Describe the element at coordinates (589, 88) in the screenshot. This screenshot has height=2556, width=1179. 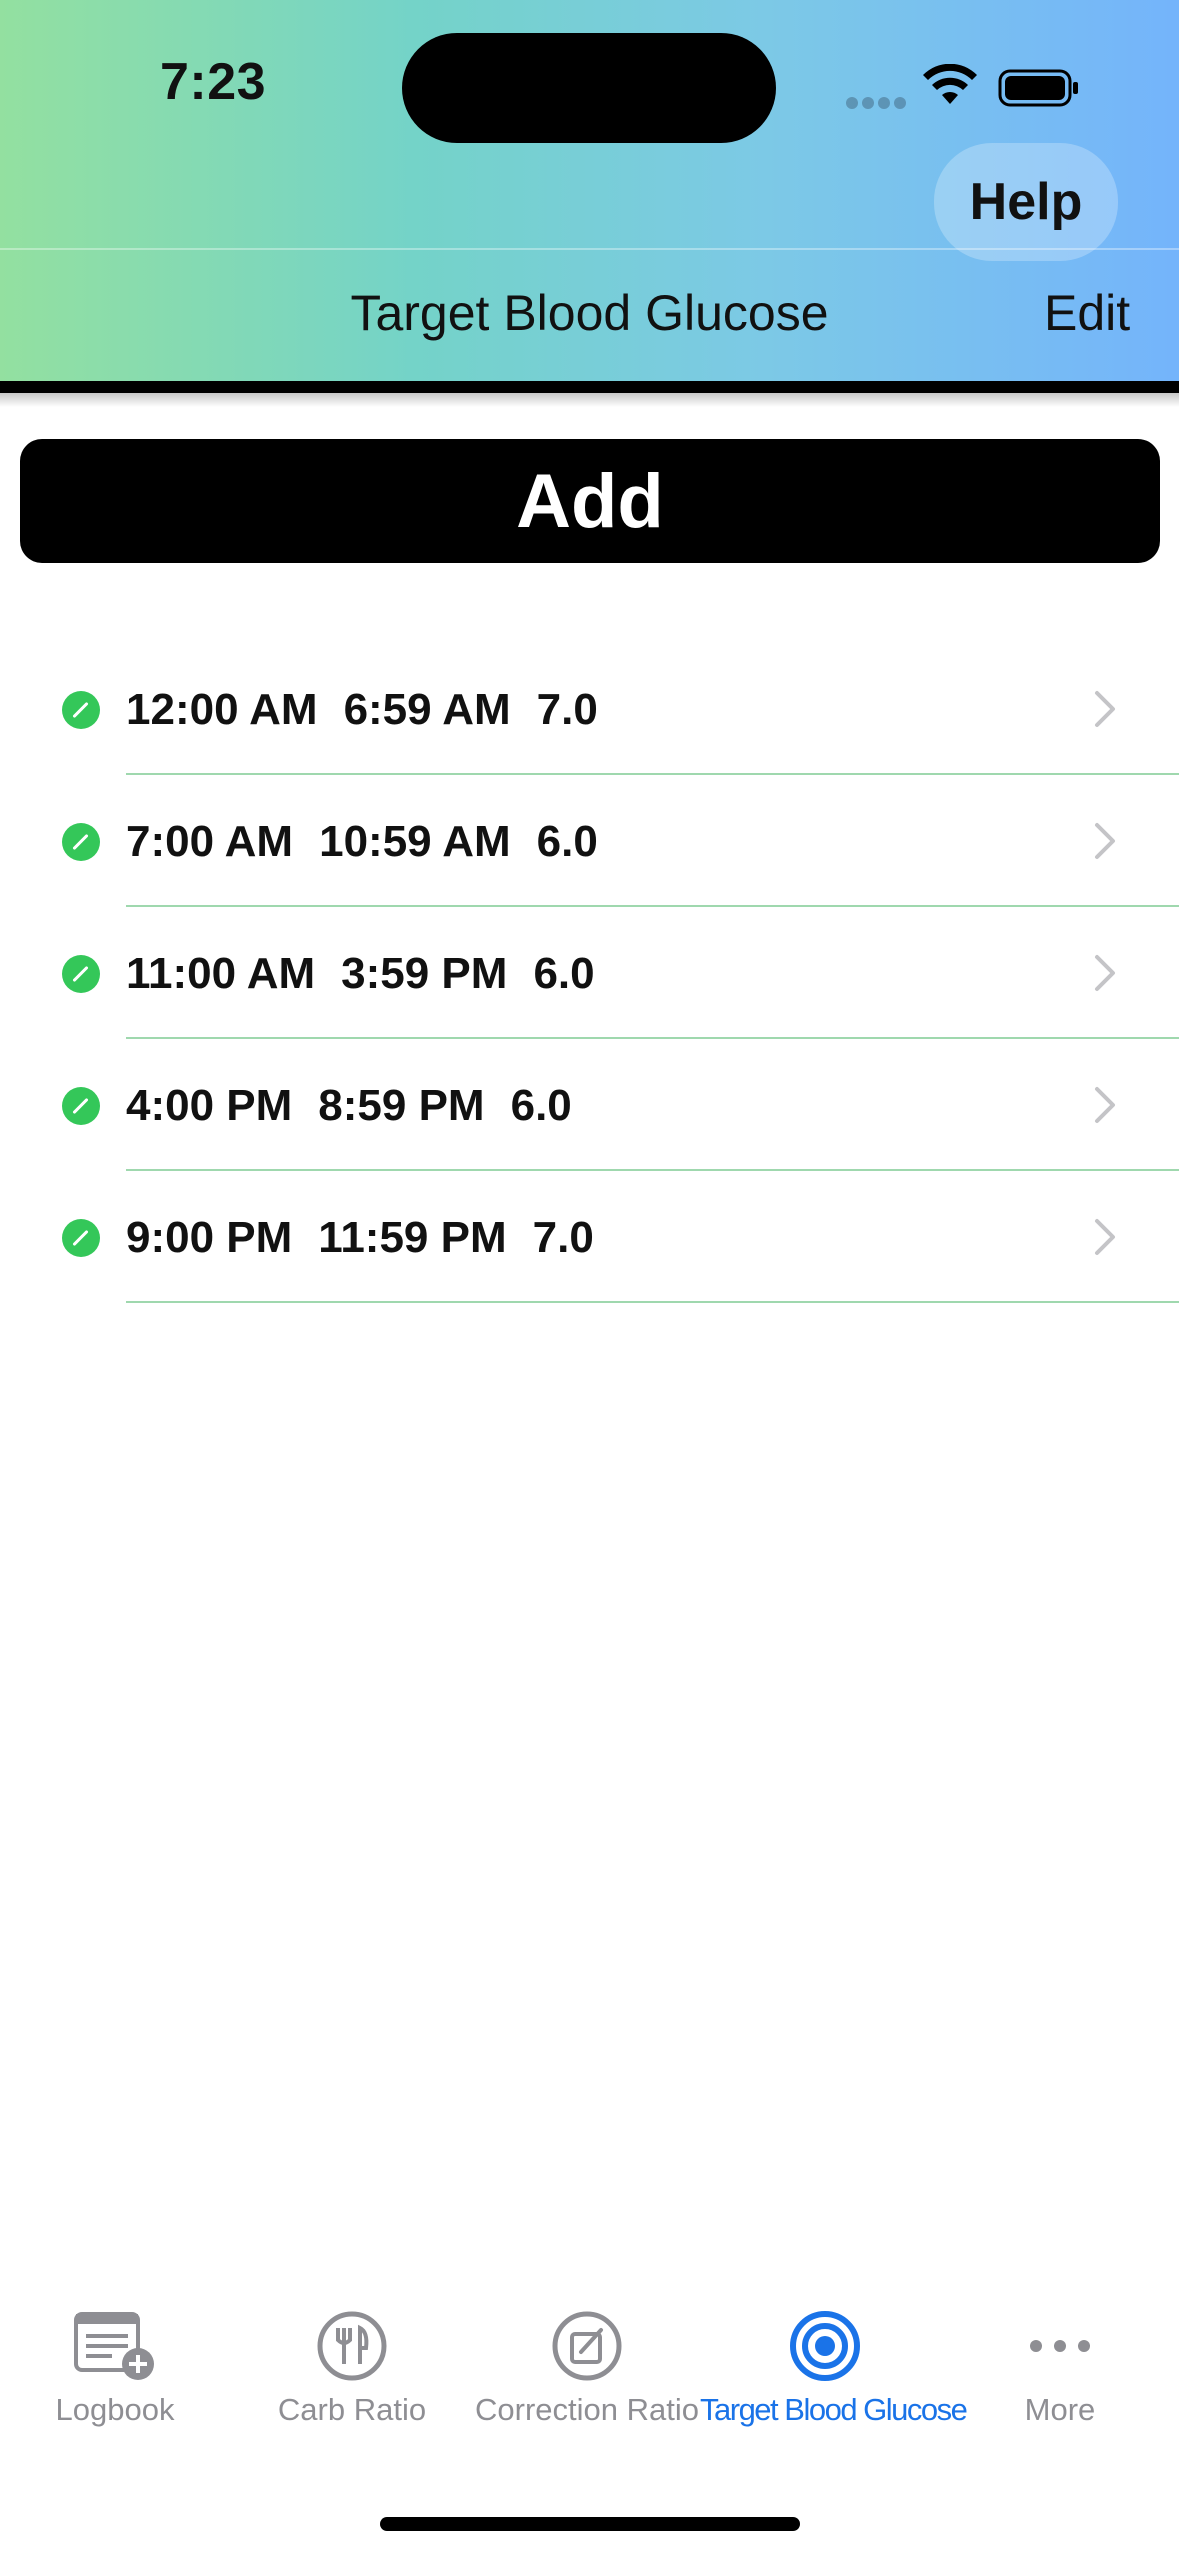
I see `dynamic-island` at that location.